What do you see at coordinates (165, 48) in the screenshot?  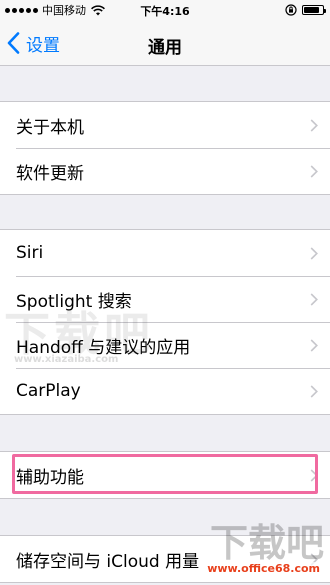 I see `page-title: 通用` at bounding box center [165, 48].